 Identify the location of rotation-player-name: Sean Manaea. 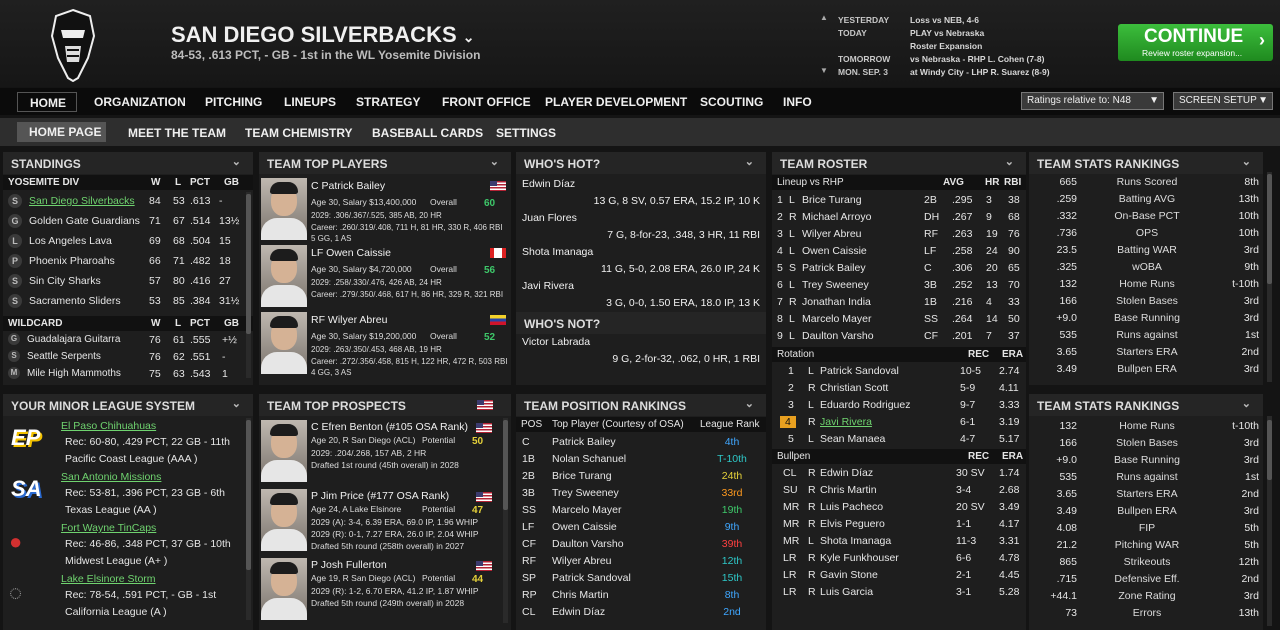
(852, 439).